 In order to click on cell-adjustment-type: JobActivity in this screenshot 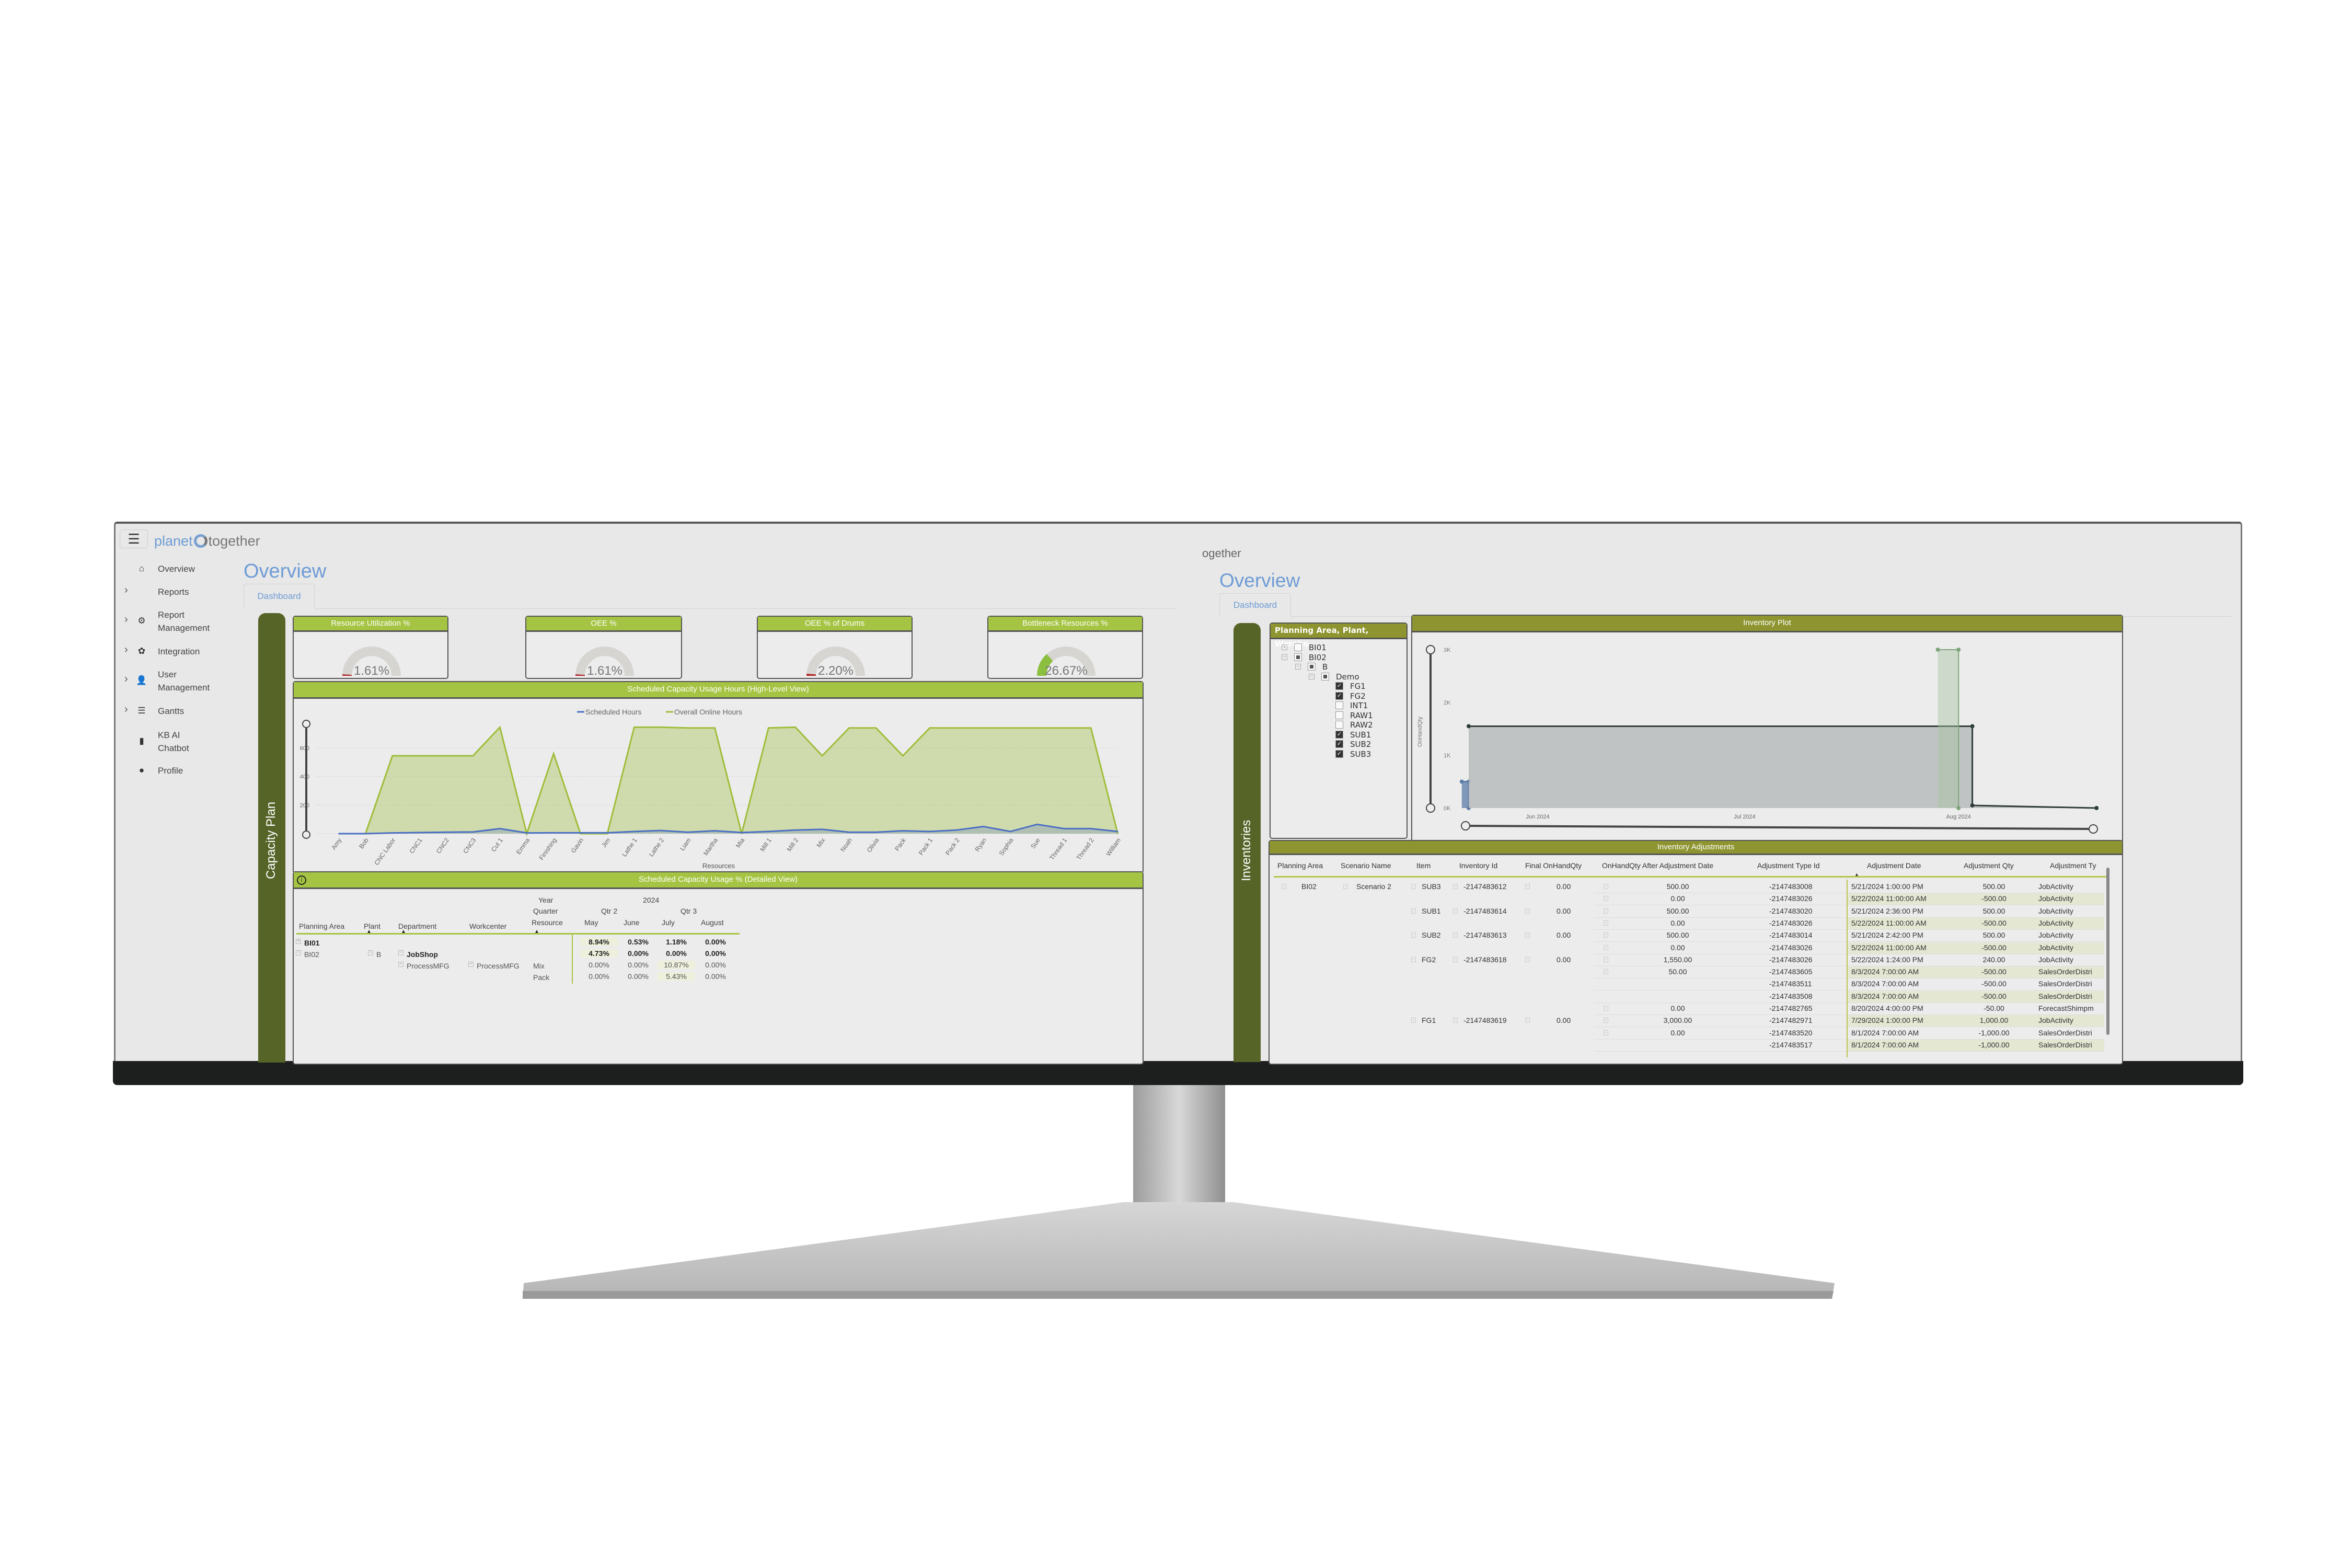, I will do `click(2055, 886)`.